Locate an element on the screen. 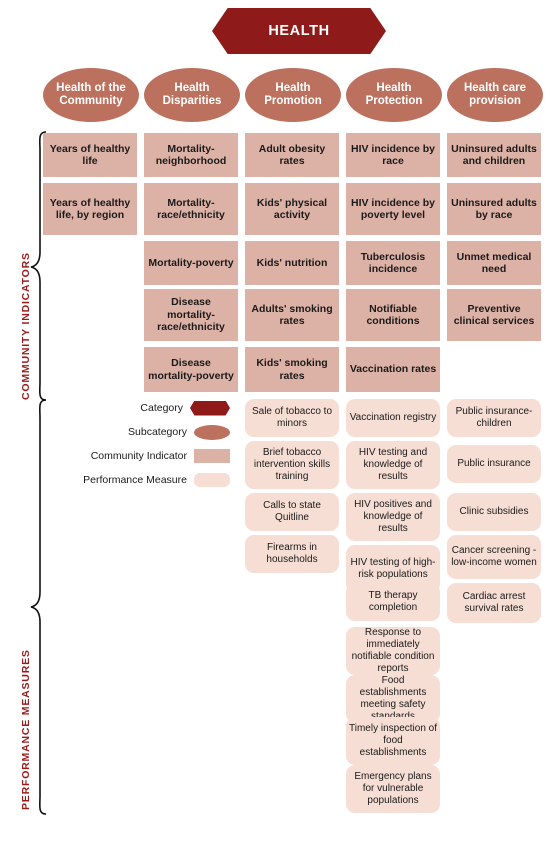 The width and height of the screenshot is (554, 849). community-indicator-box: Kids' smoking rates is located at coordinates (292, 369).